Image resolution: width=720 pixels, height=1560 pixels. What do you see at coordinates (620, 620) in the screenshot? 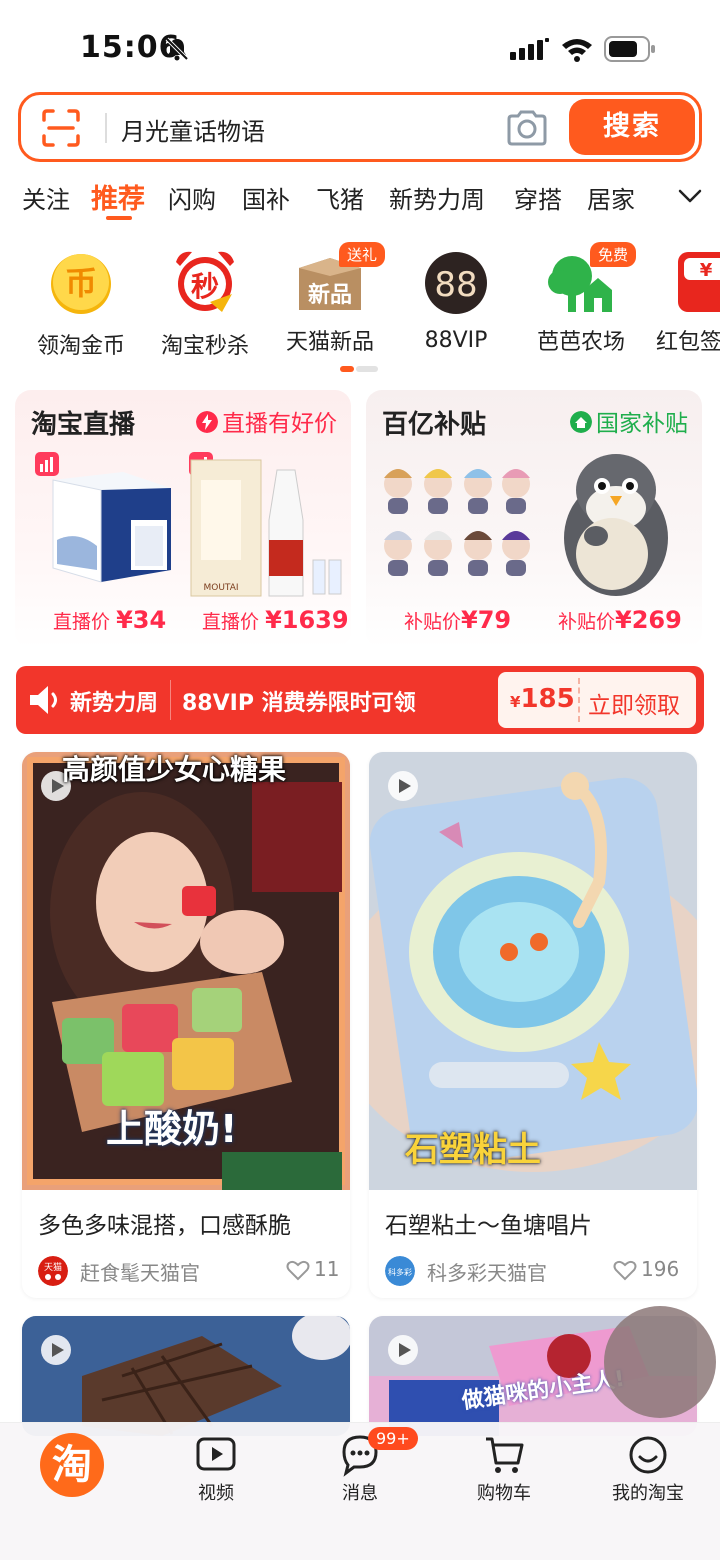
I see `subsidy-price-2: 补贴价¥269` at bounding box center [620, 620].